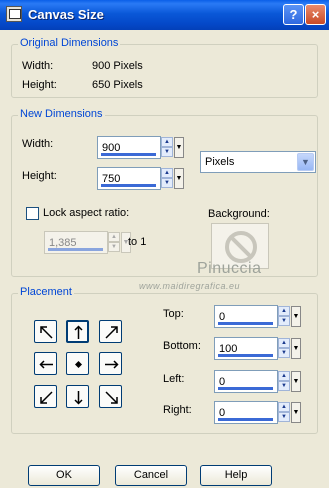 This screenshot has width=329, height=488. Describe the element at coordinates (174, 379) in the screenshot. I see `left-offset-label: Left:` at that location.